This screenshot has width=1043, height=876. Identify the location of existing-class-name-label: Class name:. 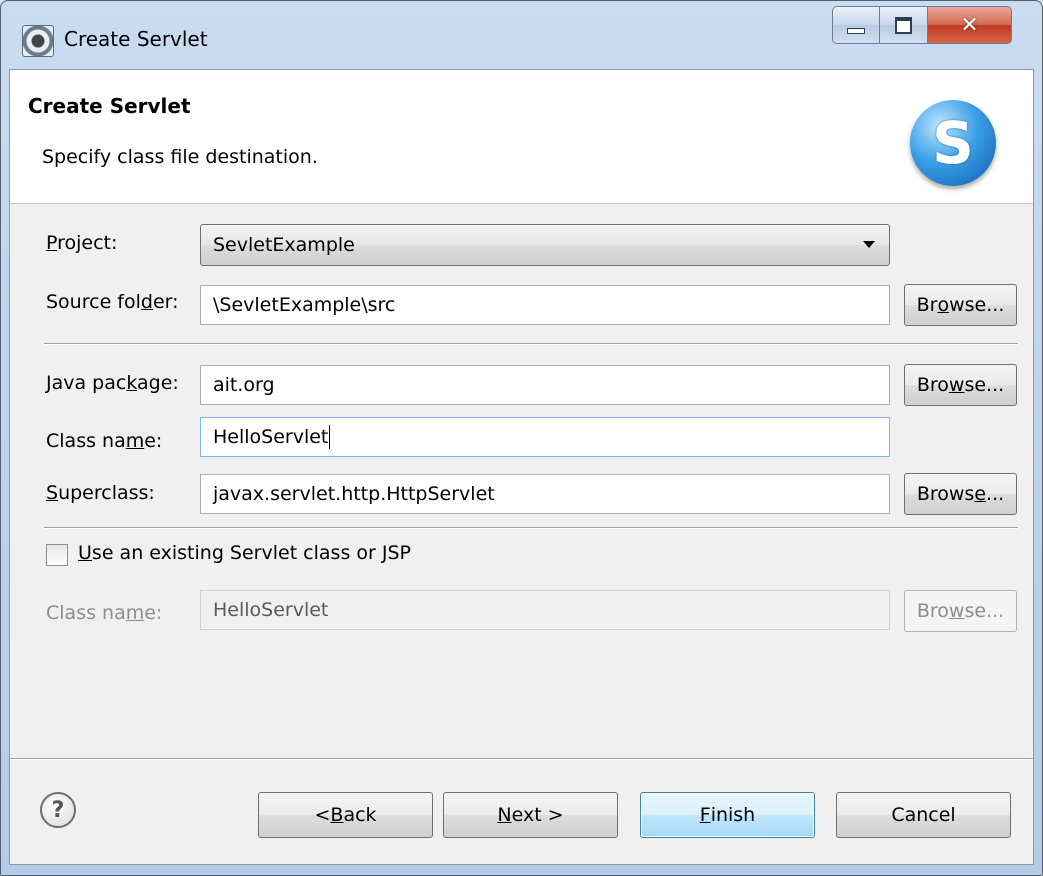
(104, 613).